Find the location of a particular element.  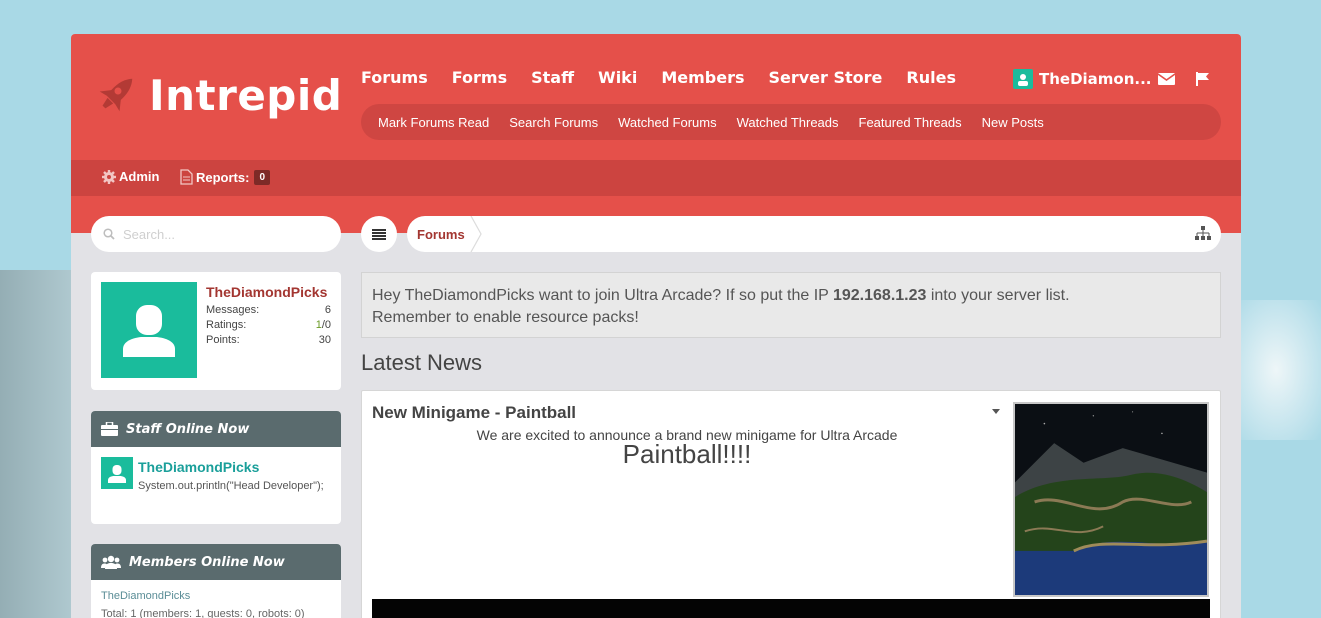

subnav-watched-threads: Watched Threads is located at coordinates (788, 122).